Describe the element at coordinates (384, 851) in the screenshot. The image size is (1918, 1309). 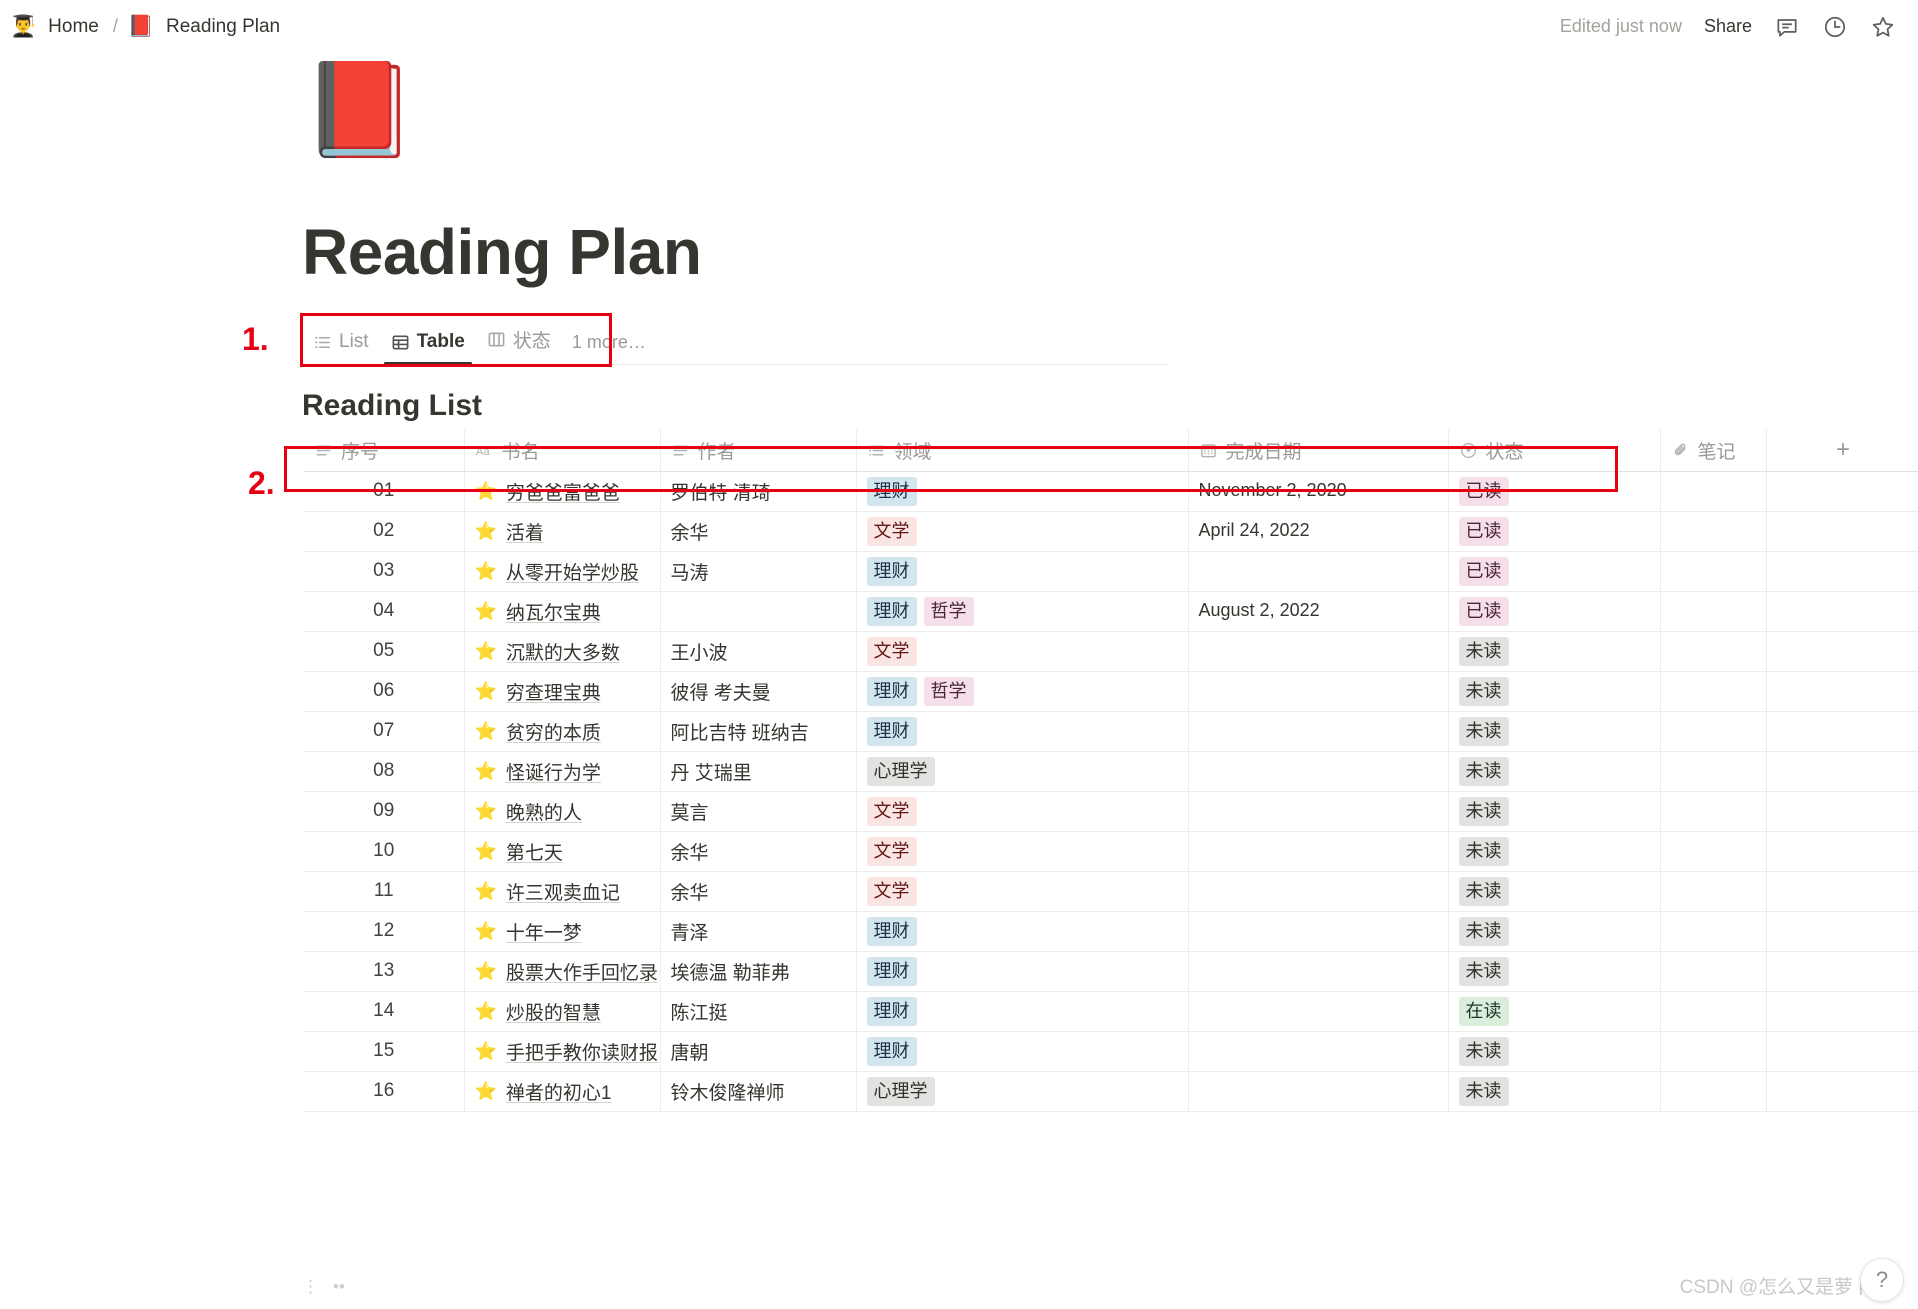
I see `cell-index: 10` at that location.